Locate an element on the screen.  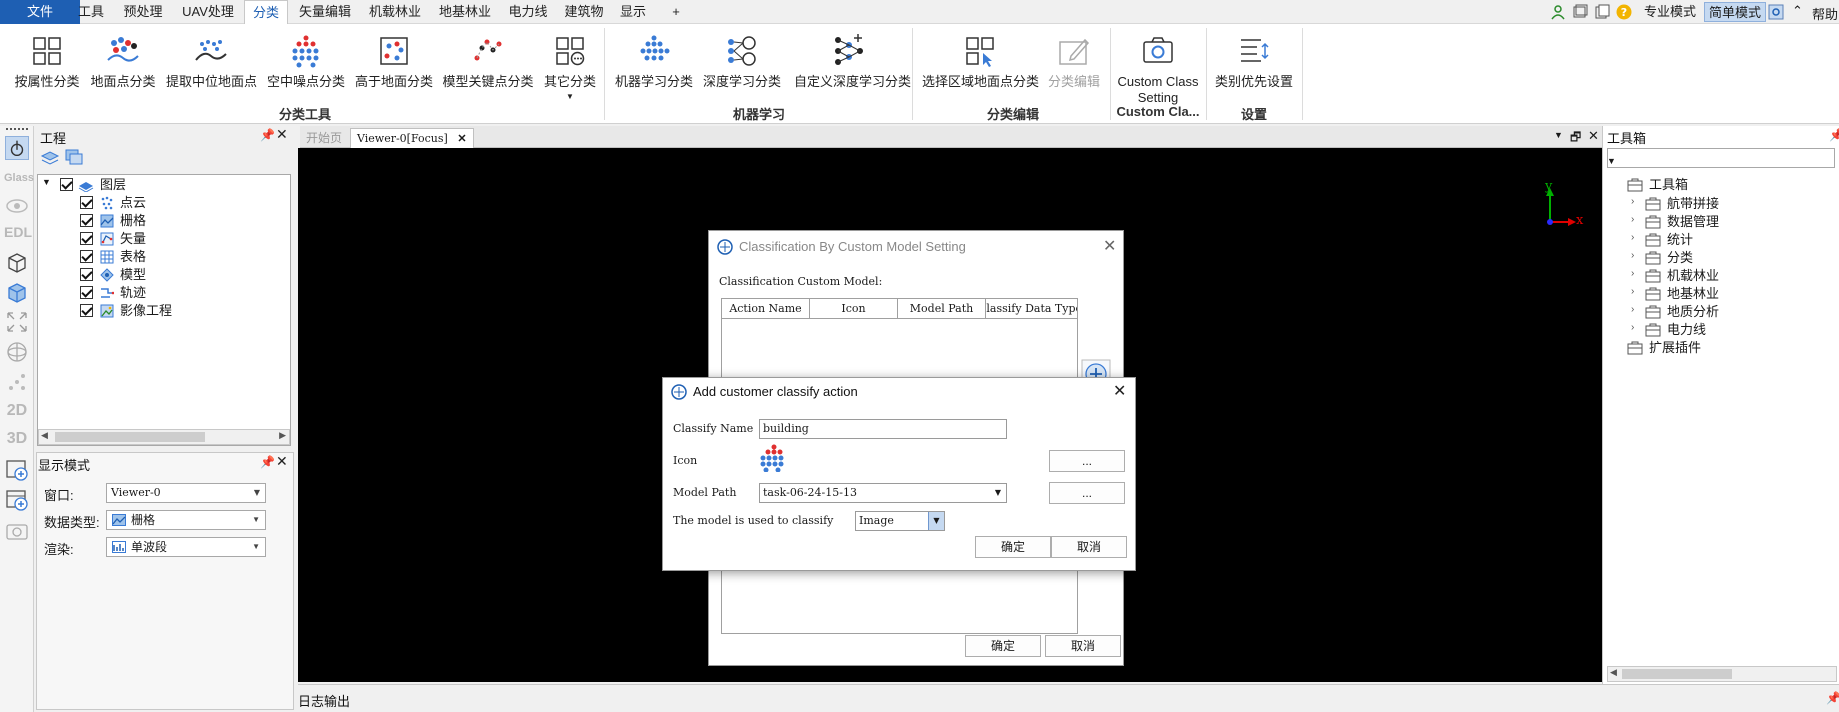
tab-start-page: 开始页 is located at coordinates (324, 138).